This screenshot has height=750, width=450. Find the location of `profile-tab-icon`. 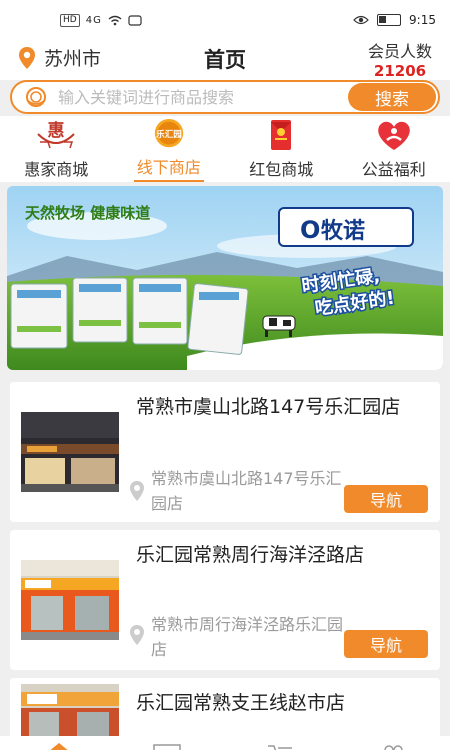

profile-tab-icon is located at coordinates (393, 746).